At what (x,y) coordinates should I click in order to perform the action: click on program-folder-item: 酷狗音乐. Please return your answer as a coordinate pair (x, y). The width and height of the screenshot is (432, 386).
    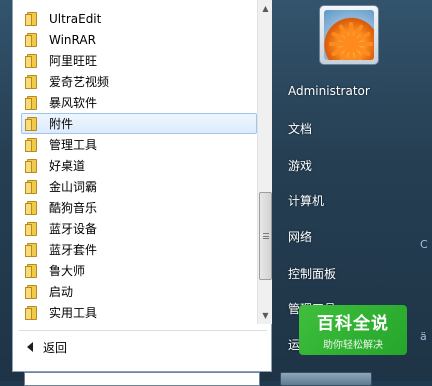
    Looking at the image, I should click on (139, 207).